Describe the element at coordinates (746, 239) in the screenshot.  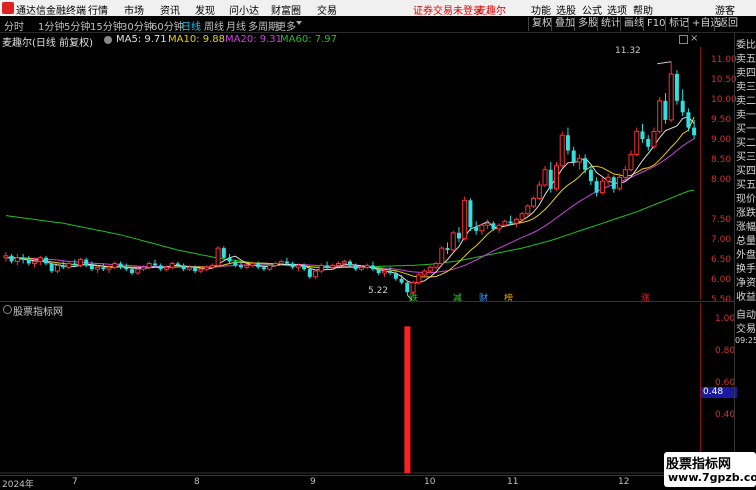
I see `side-item: 总量` at that location.